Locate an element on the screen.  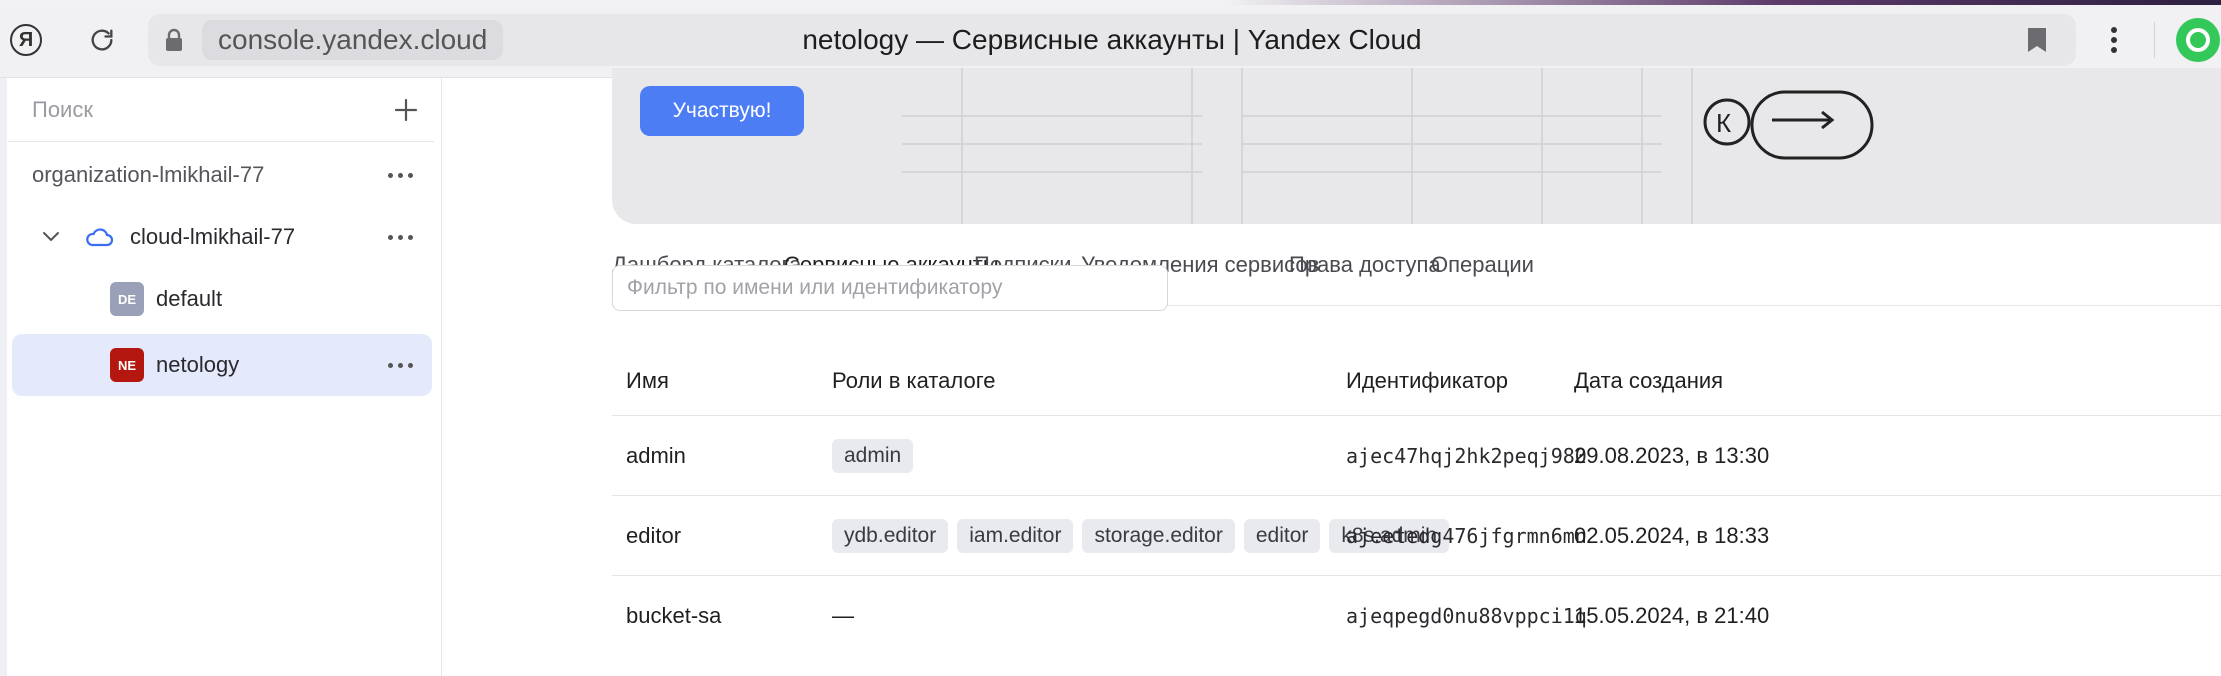
folder-label: netology is located at coordinates (198, 364).